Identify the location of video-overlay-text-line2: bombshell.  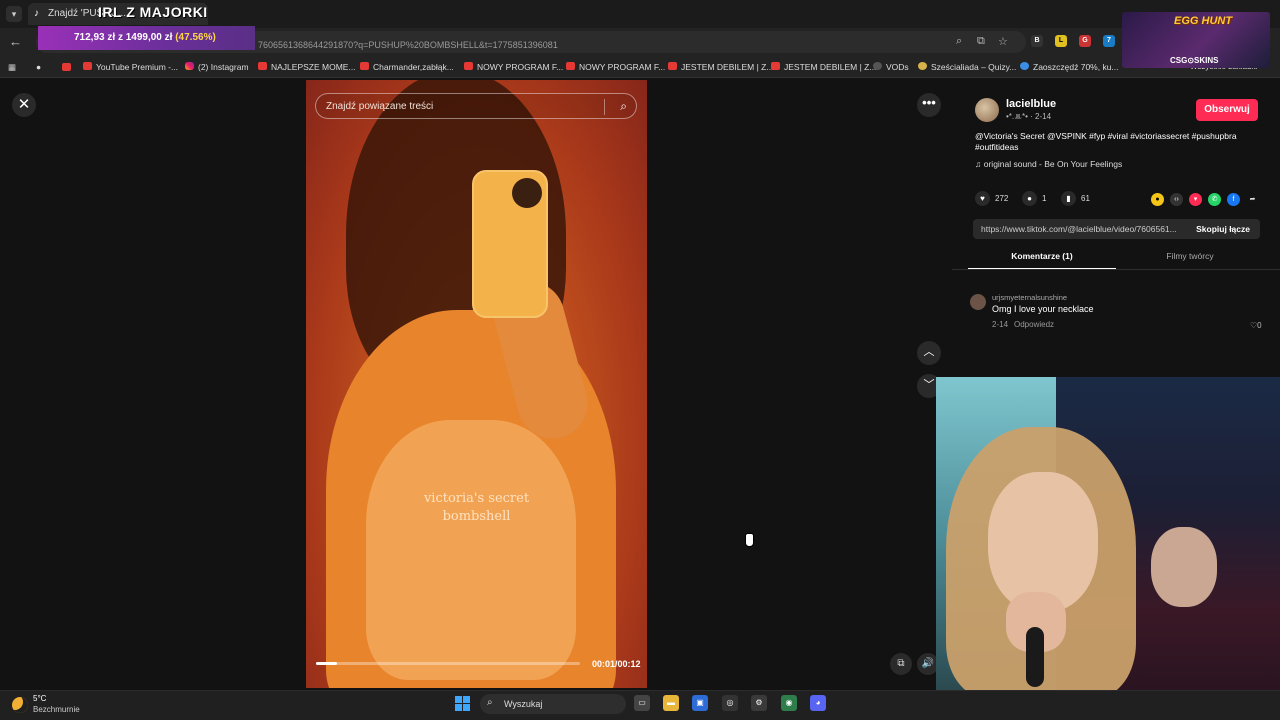
(476, 516).